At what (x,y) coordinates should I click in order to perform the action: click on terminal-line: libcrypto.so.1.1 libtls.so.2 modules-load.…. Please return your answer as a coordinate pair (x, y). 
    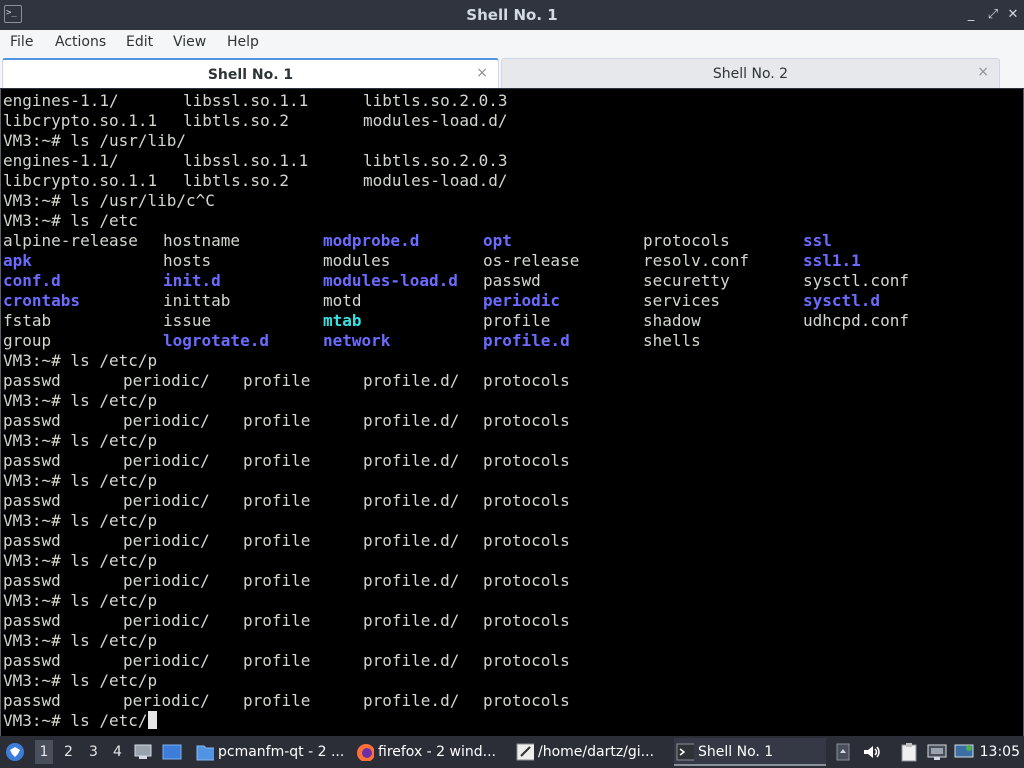
    Looking at the image, I should click on (511, 121).